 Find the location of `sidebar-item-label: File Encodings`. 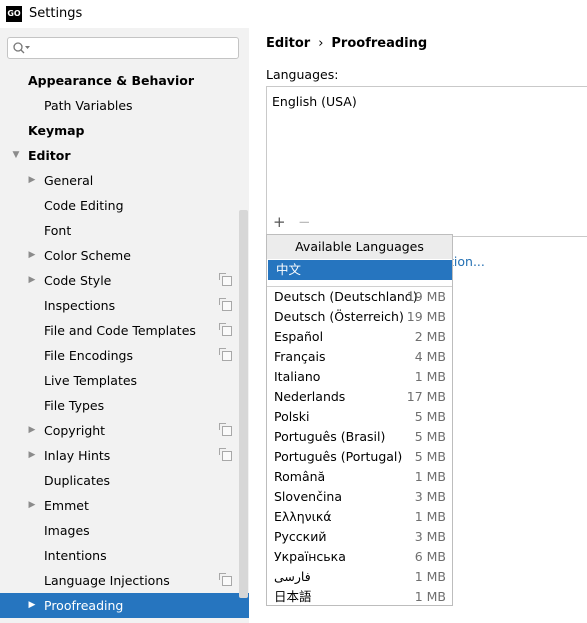

sidebar-item-label: File Encodings is located at coordinates (89, 355).